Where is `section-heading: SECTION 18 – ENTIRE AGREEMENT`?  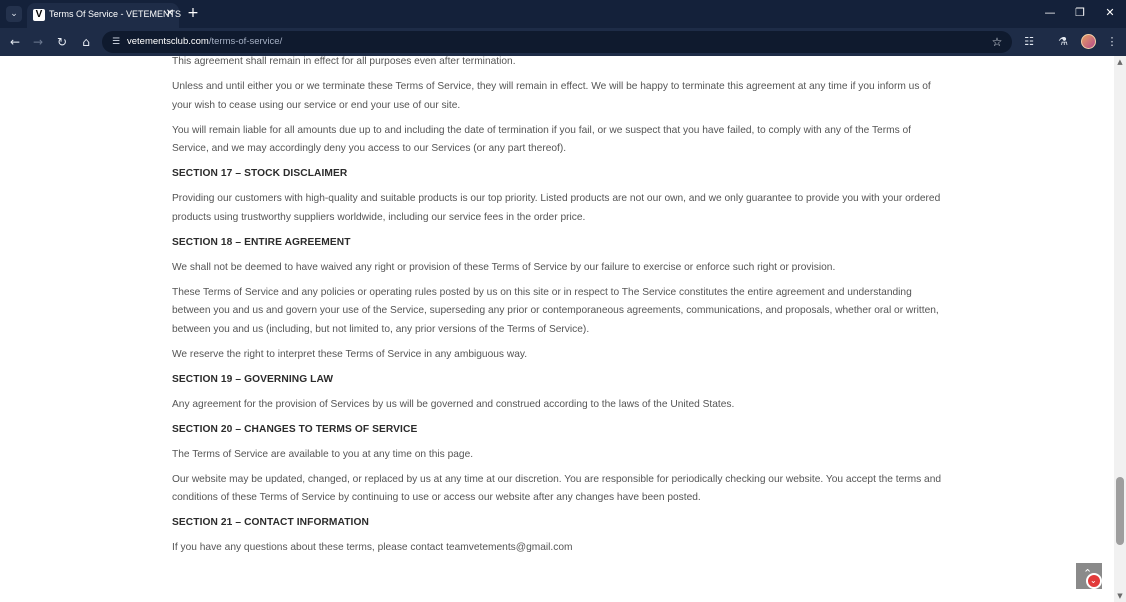 section-heading: SECTION 18 – ENTIRE AGREEMENT is located at coordinates (261, 242).